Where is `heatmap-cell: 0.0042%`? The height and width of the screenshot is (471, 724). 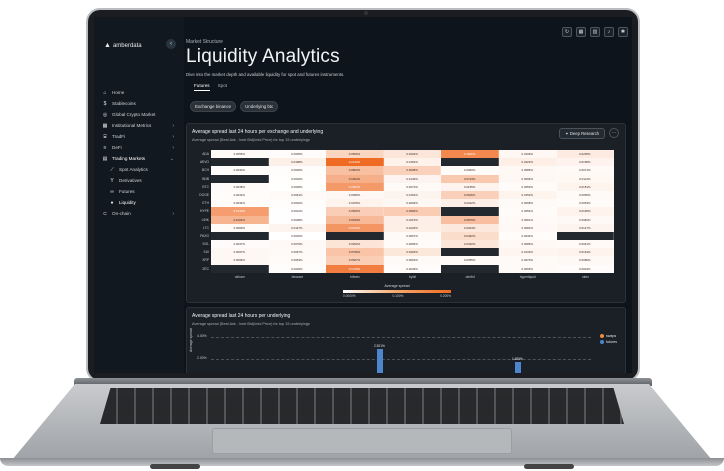
heatmap-cell: 0.0042% is located at coordinates (240, 195).